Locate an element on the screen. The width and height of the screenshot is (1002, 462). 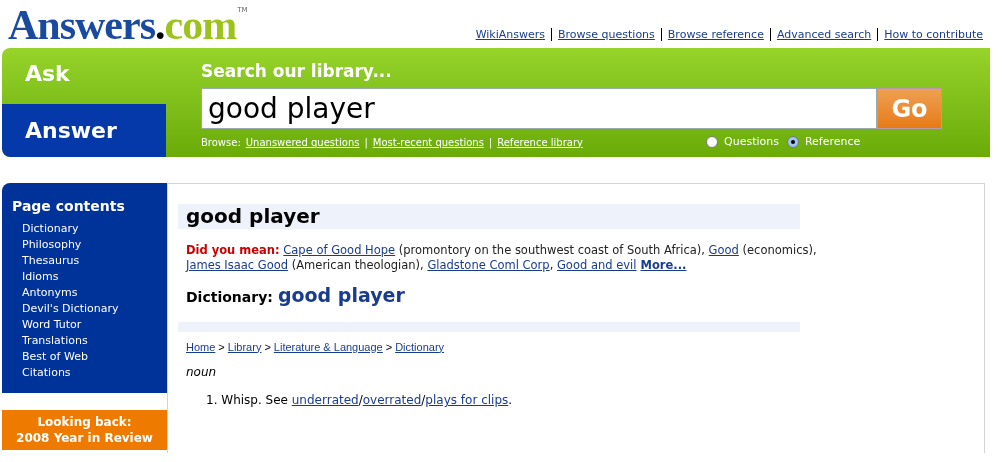
sidebar-title: Page contents is located at coordinates (69, 206).